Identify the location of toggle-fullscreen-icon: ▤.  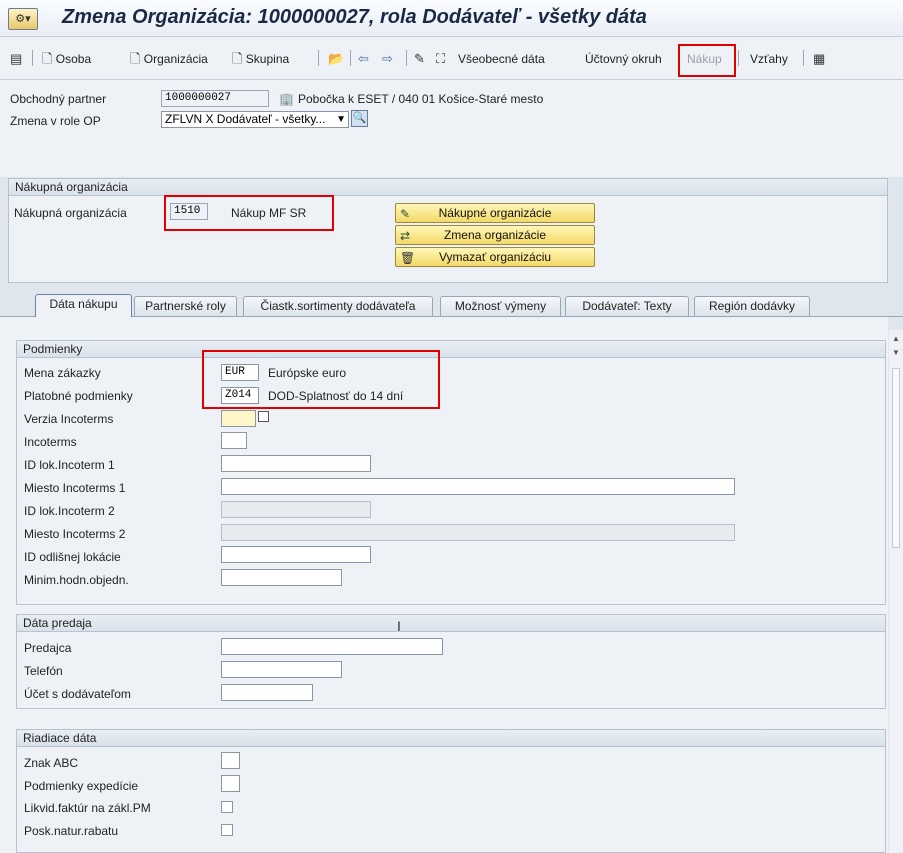
(16, 59).